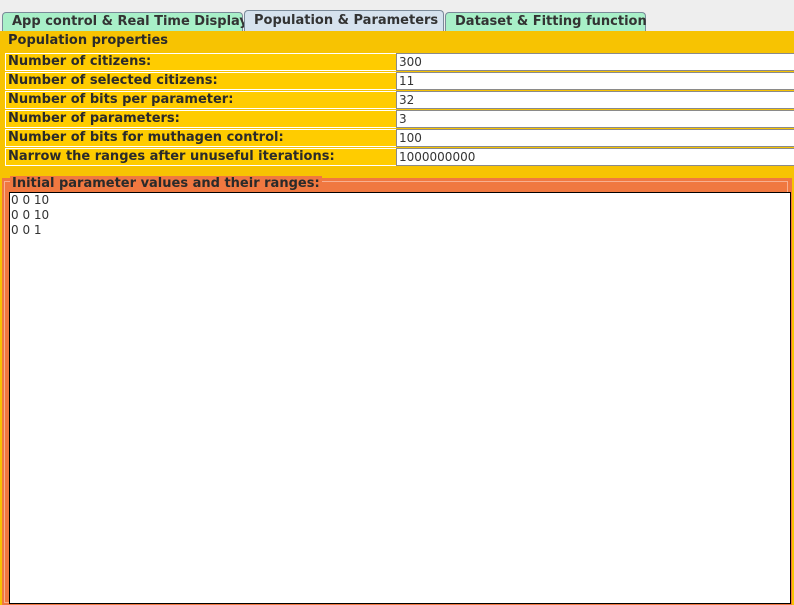  Describe the element at coordinates (125, 21) in the screenshot. I see `tab-app-control: App control & Real Time Display` at that location.